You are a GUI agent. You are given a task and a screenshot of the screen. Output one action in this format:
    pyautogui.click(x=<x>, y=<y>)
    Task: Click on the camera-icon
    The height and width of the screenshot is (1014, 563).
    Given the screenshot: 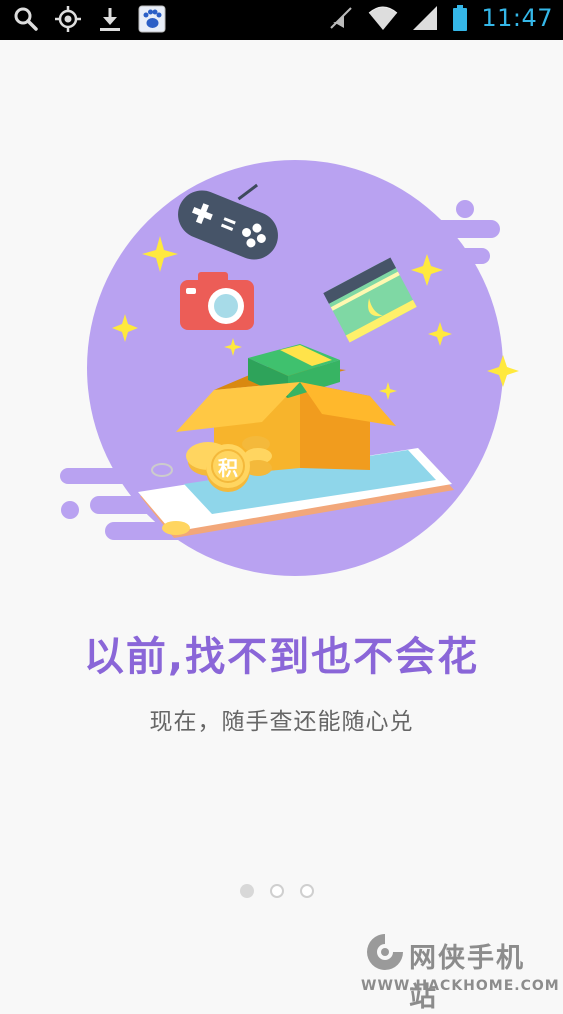 What is the action you would take?
    pyautogui.click(x=217, y=301)
    